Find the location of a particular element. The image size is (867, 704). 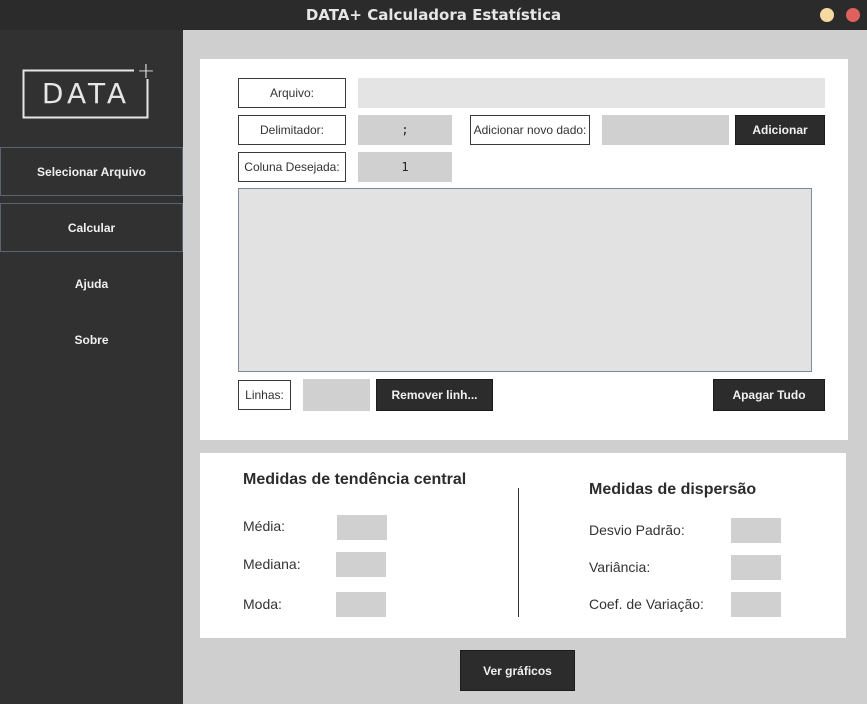

file-label: Arquivo: is located at coordinates (292, 93).